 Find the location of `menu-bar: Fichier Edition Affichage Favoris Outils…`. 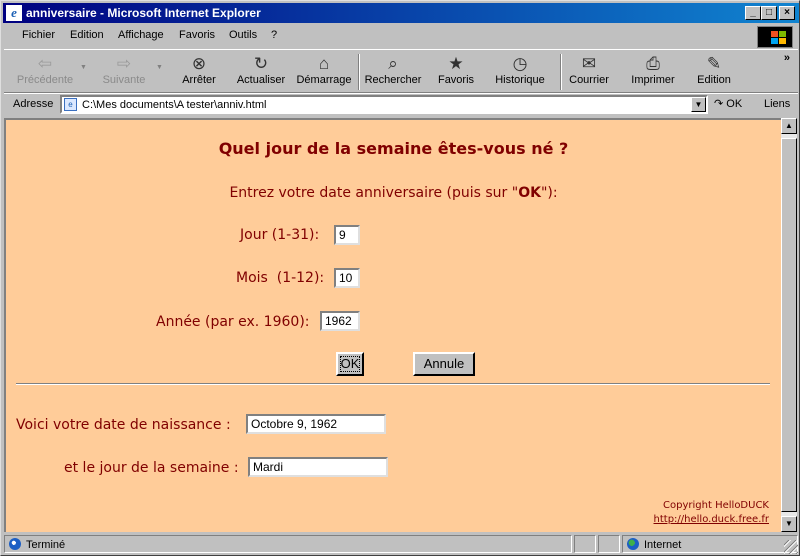

menu-bar: Fichier Edition Affichage Favoris Outils… is located at coordinates (401, 36).